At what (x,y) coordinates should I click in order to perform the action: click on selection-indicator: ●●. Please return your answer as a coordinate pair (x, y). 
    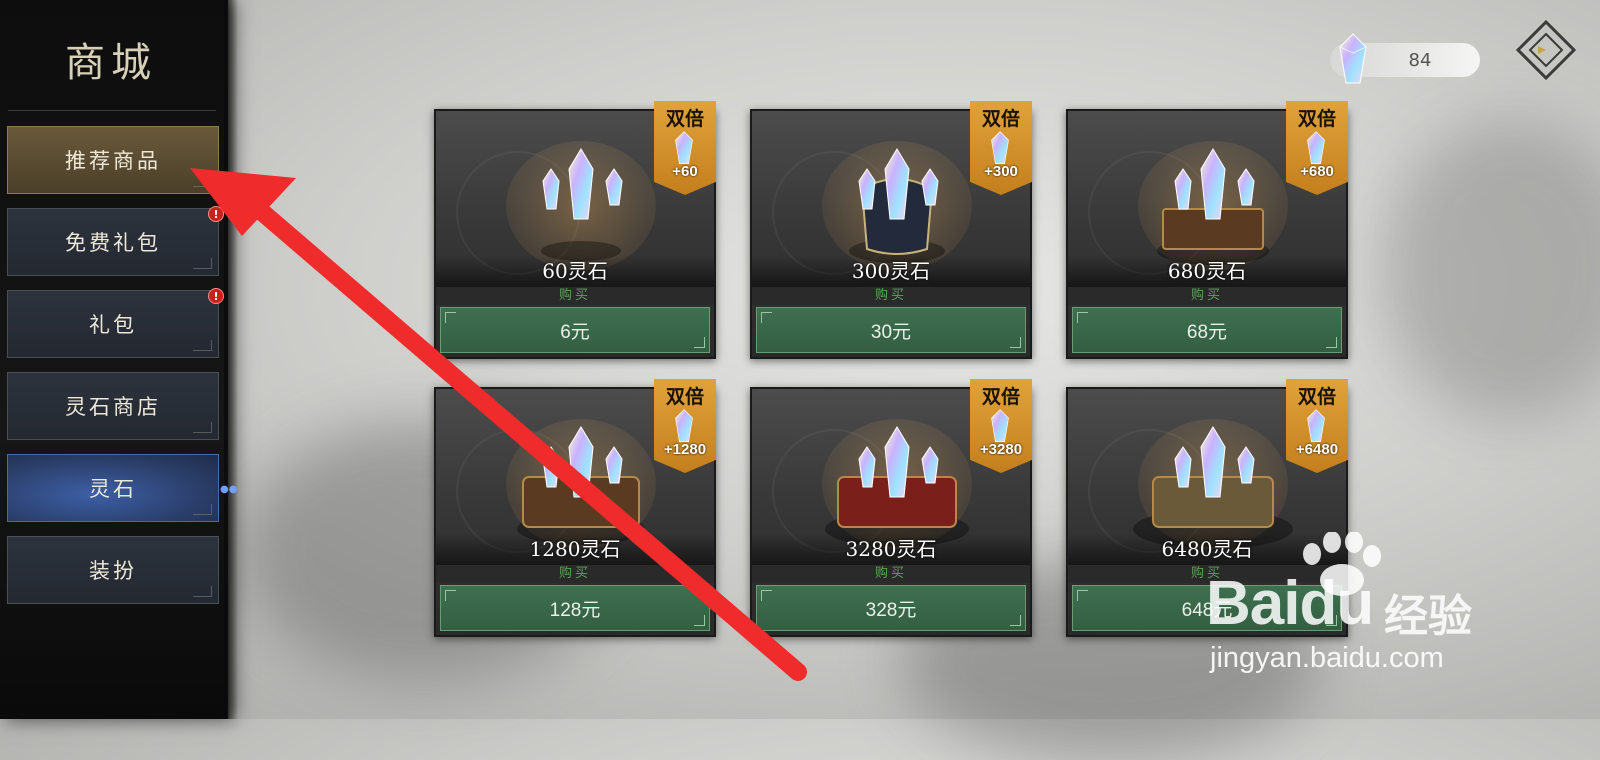
    Looking at the image, I should click on (229, 489).